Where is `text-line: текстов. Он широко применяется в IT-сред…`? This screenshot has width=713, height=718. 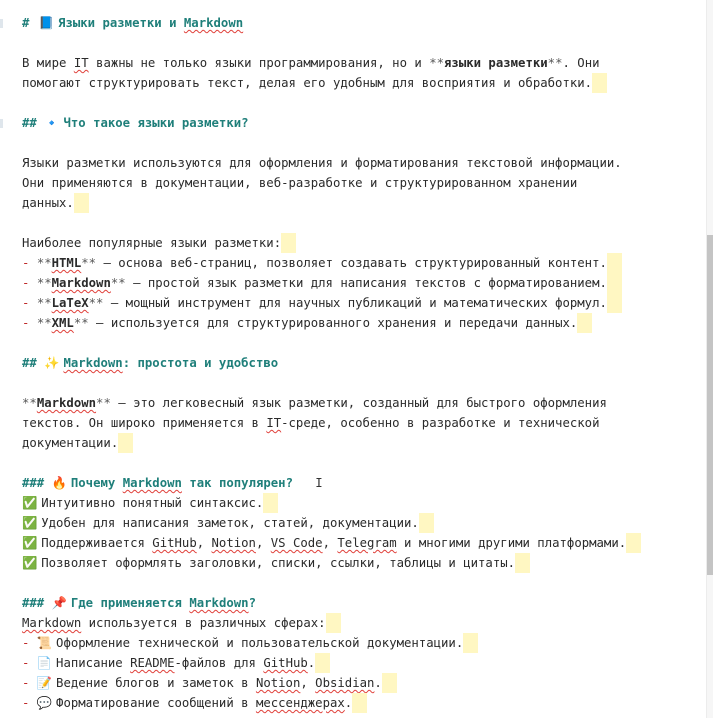
text-line: текстов. Он широко применяется в IT-сред… is located at coordinates (353, 423).